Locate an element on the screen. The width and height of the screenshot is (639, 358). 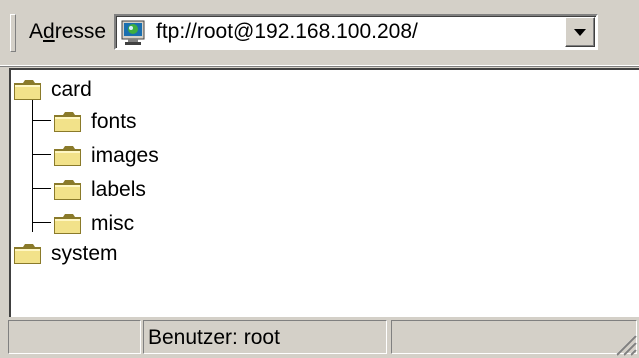
status-bar: Benutzer: root is located at coordinates (319, 338).